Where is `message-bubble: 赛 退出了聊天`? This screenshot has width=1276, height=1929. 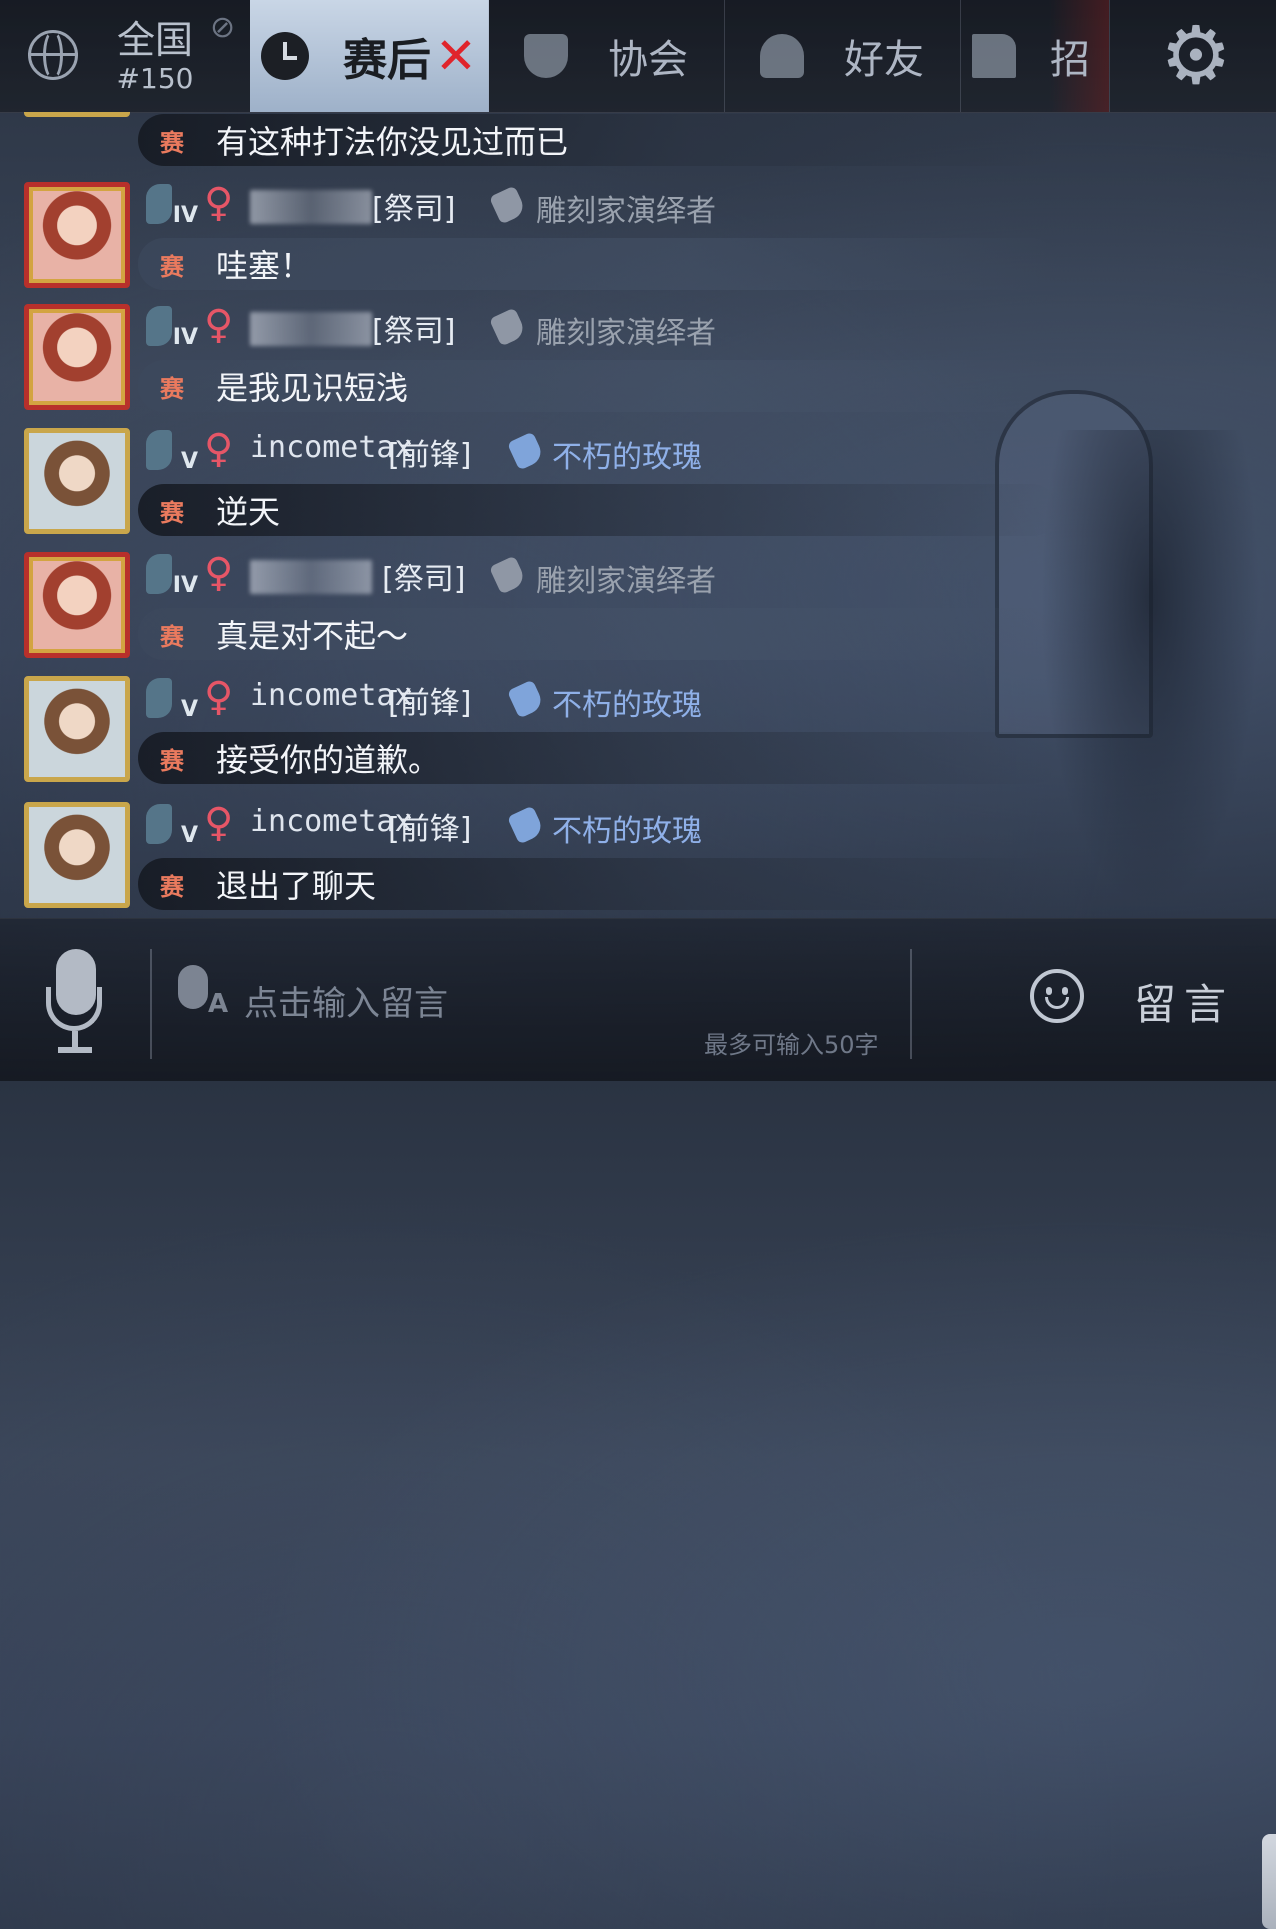
message-bubble: 赛 退出了聊天 is located at coordinates (598, 884).